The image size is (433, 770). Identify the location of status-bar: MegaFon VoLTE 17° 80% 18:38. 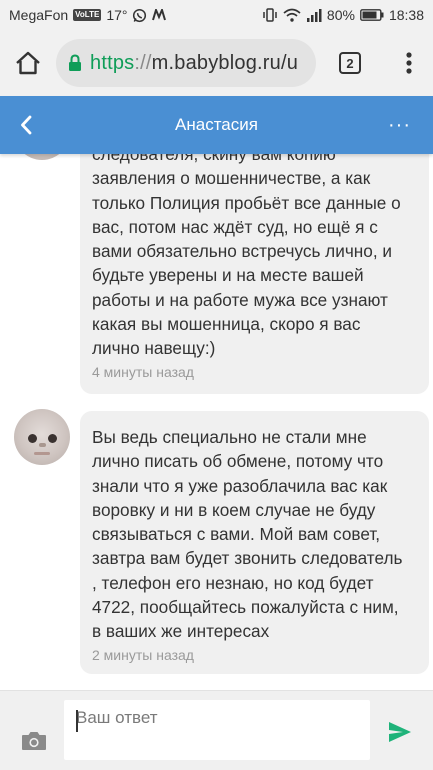
(216, 15).